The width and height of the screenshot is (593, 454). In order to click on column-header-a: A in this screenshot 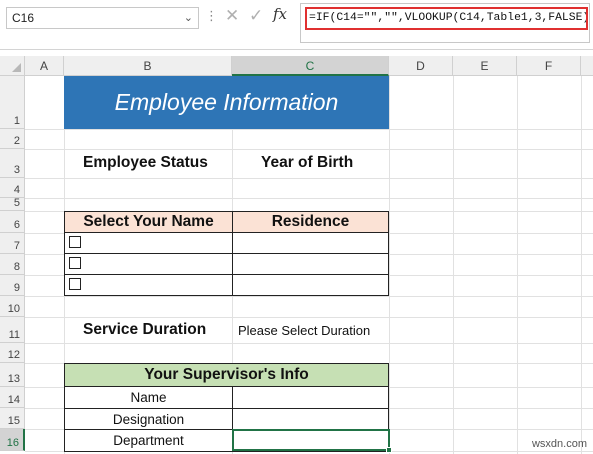, I will do `click(44, 66)`.